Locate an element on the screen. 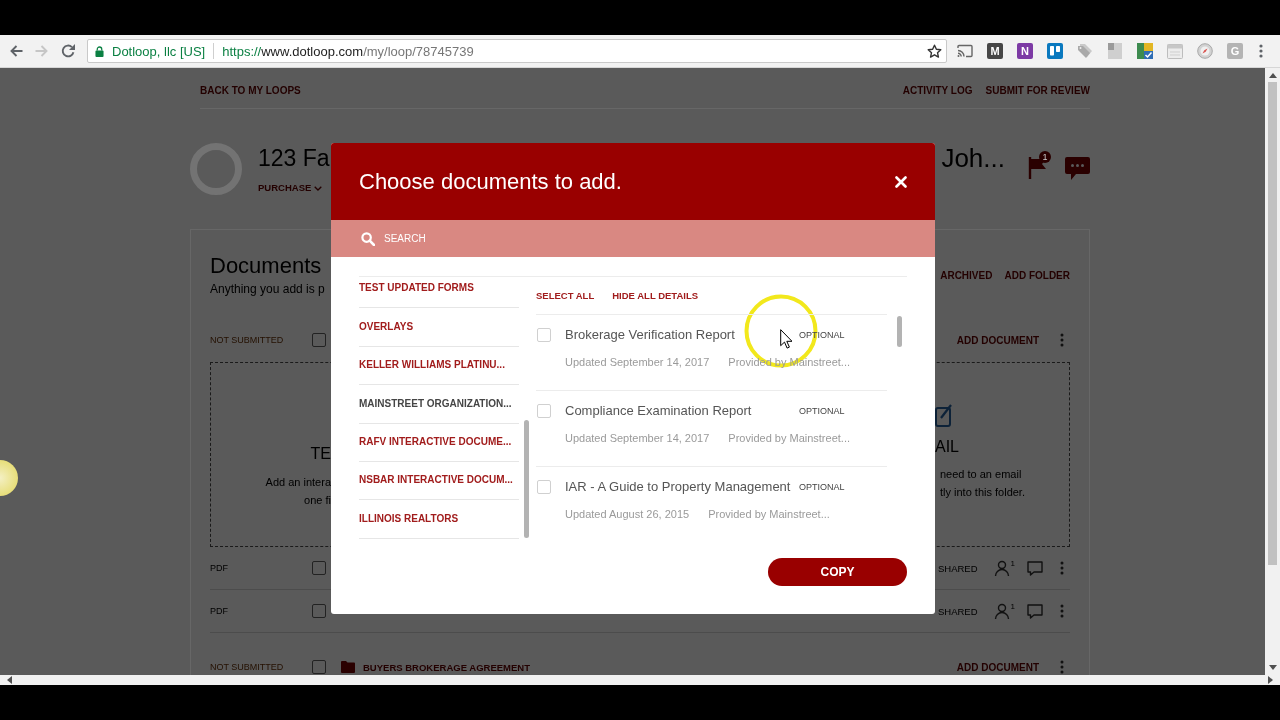 This screenshot has height=720, width=1280. pointer-cursor-icon is located at coordinates (786, 339).